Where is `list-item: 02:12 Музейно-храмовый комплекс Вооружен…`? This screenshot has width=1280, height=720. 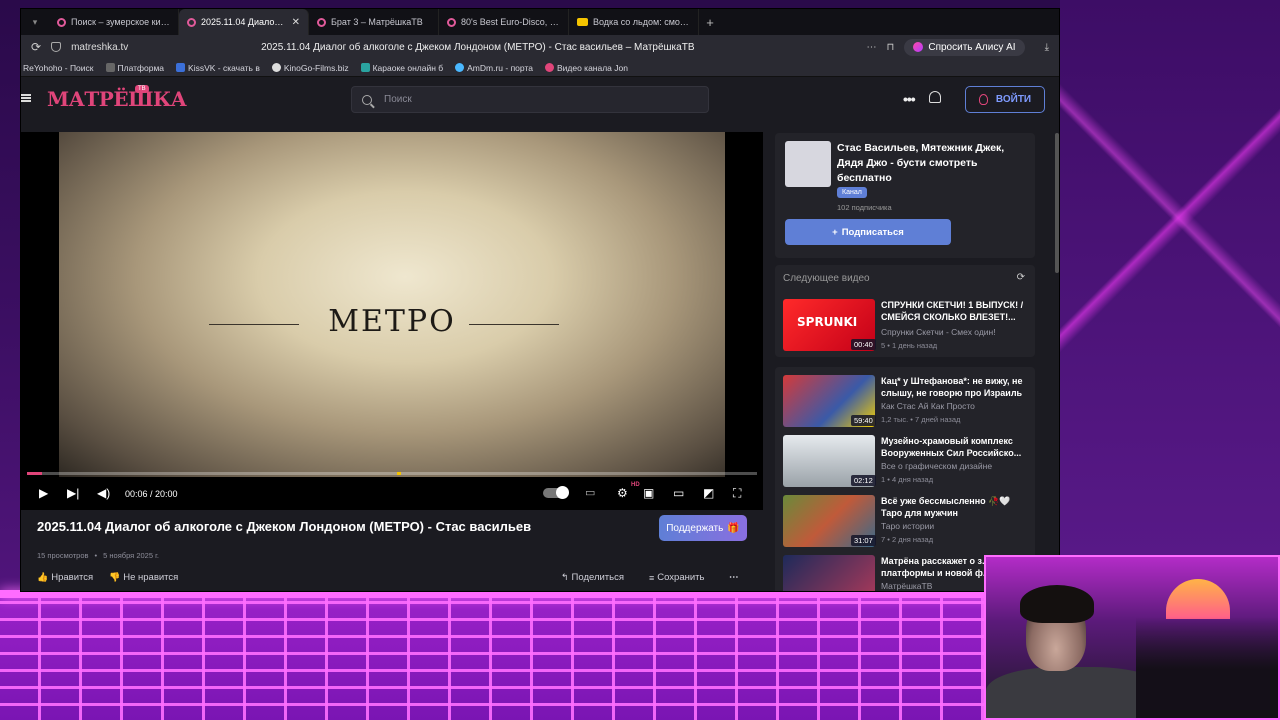
list-item: 02:12 Музейно-храмовый комплекс Вооружен… is located at coordinates (905, 463).